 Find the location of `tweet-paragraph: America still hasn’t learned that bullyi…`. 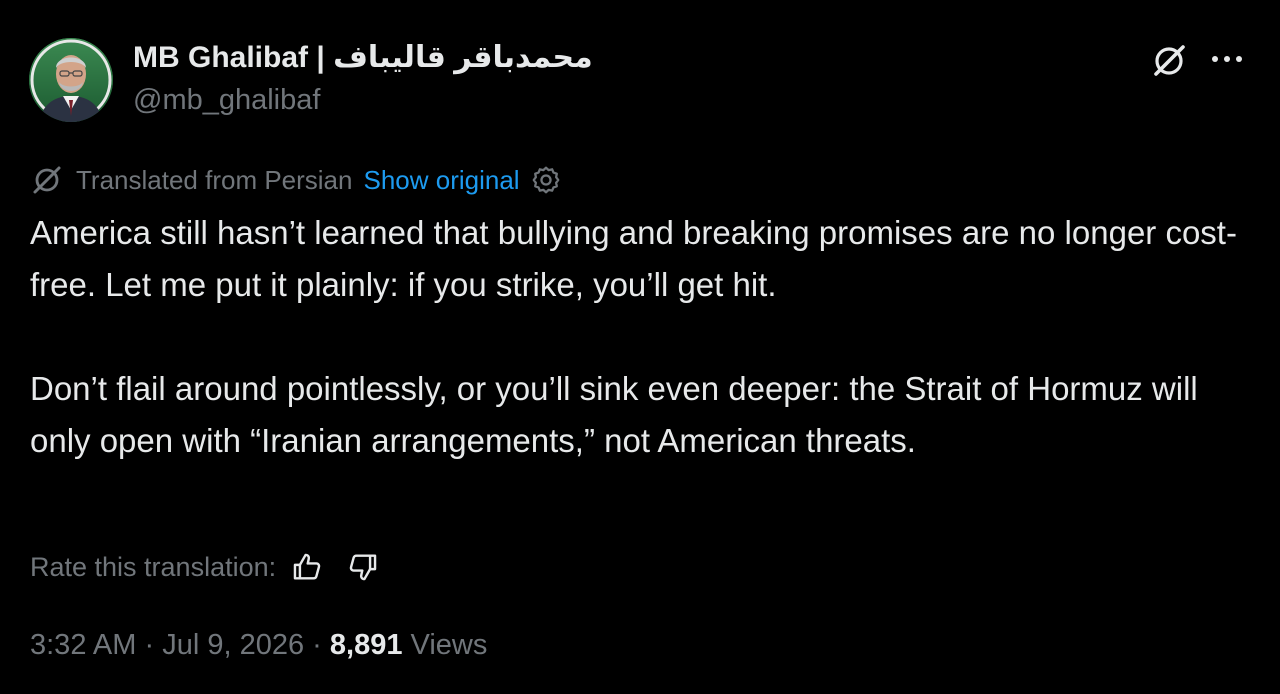

tweet-paragraph: America still hasn’t learned that bullyi… is located at coordinates (633, 258).